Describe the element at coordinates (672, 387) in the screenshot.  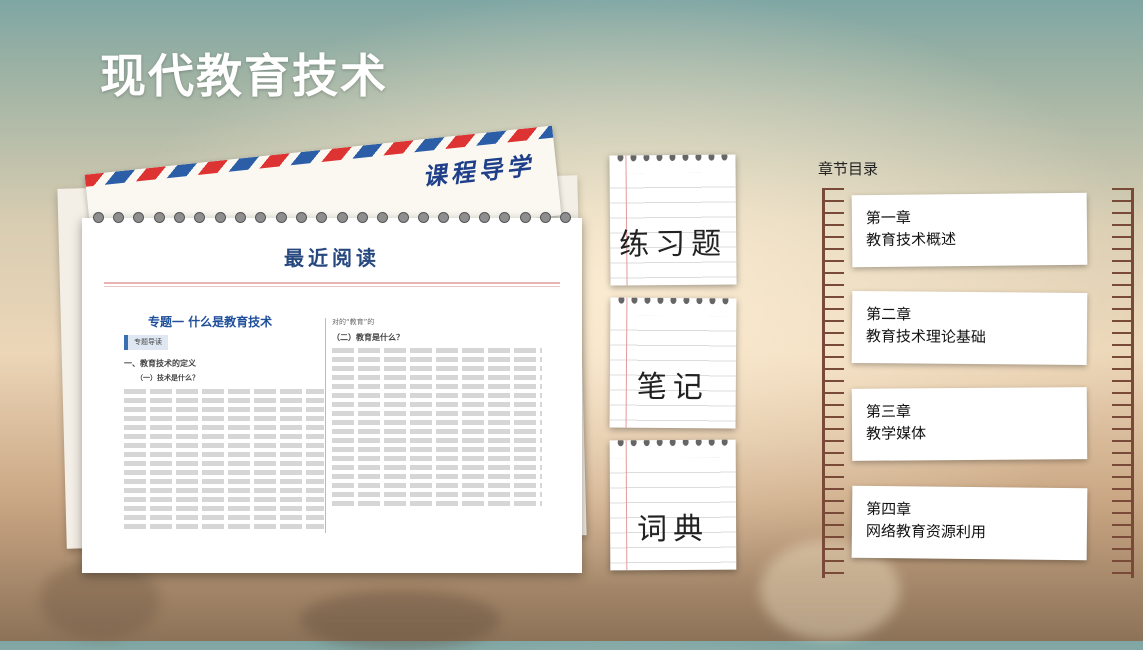
I see `notes-label: 笔记` at that location.